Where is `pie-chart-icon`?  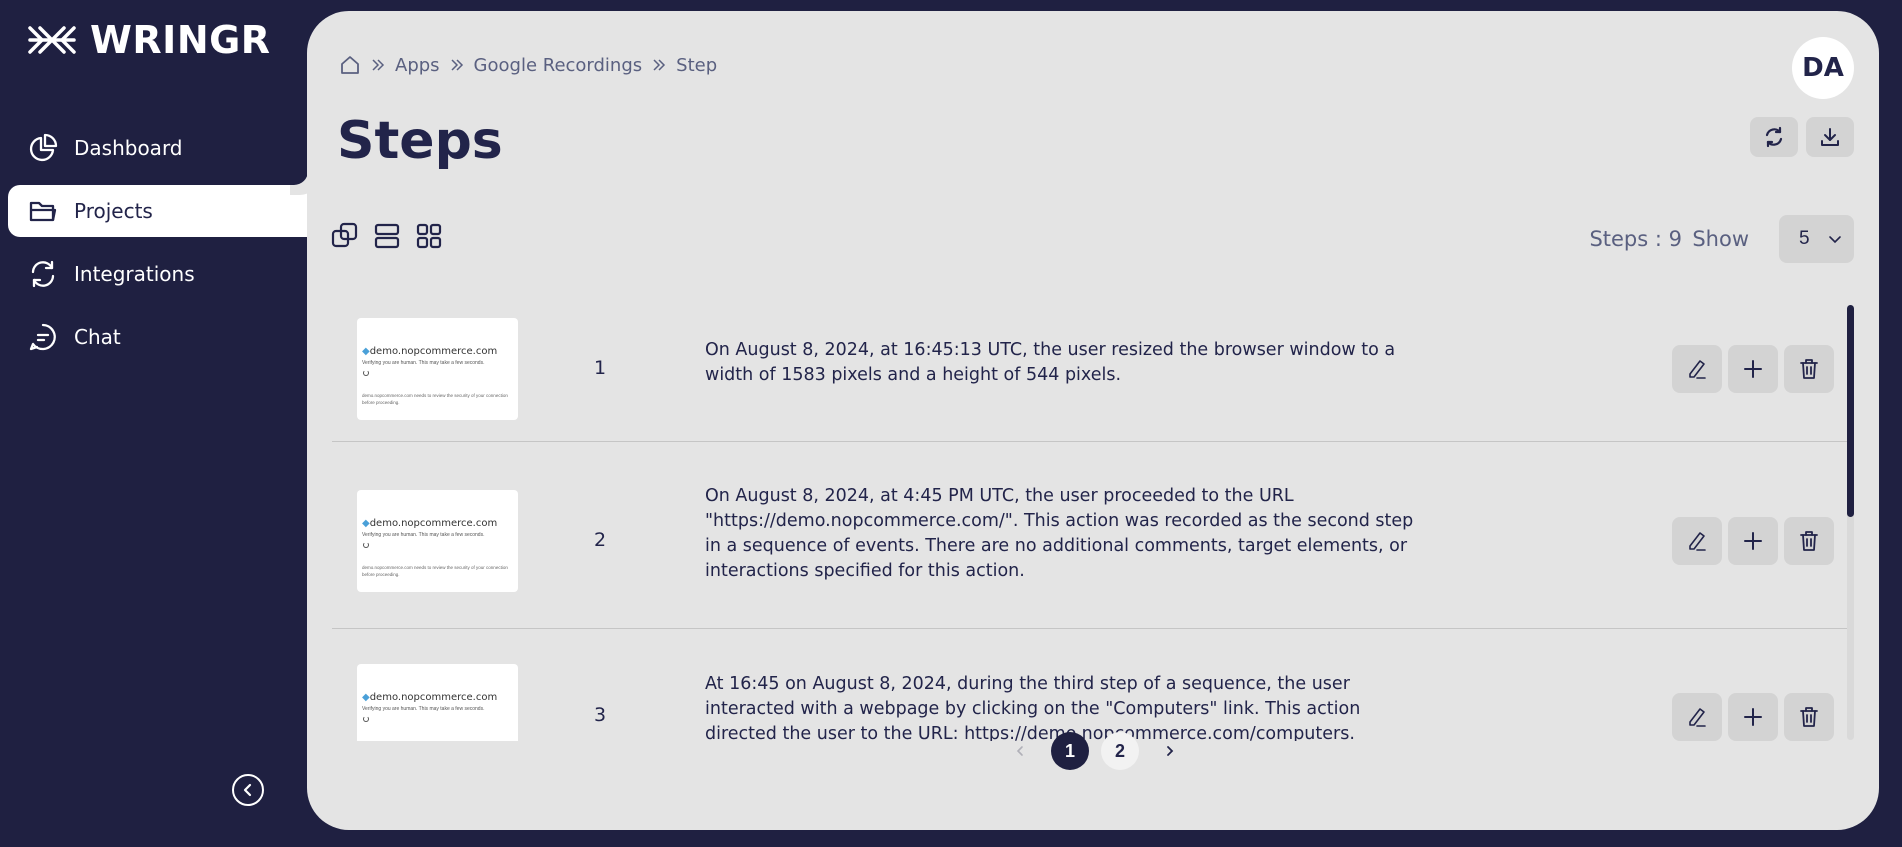
pie-chart-icon is located at coordinates (43, 147).